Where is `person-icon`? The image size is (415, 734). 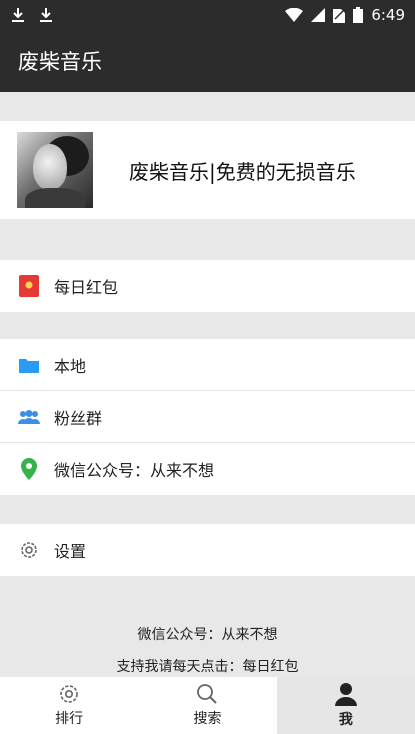 person-icon is located at coordinates (345, 694).